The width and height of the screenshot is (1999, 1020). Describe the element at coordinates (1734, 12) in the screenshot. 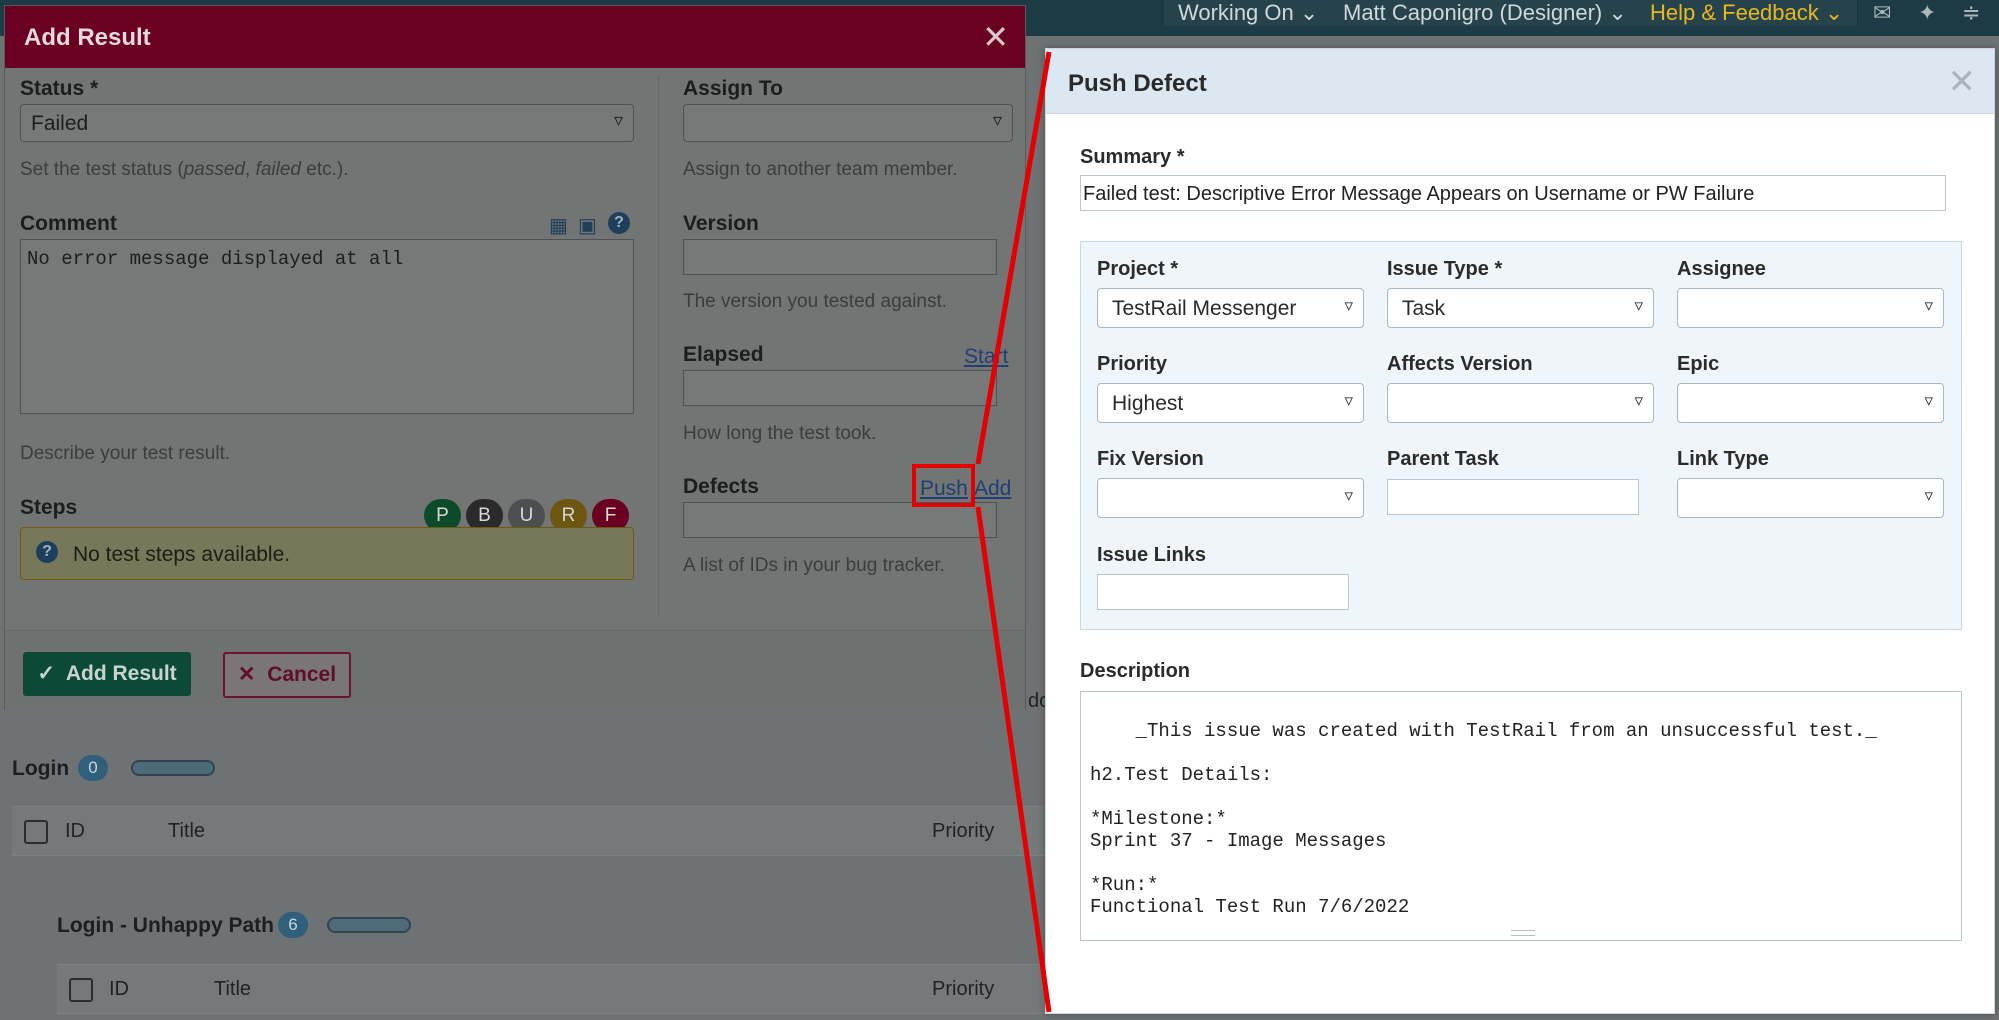

I see `help-feedback-label: Help & Feedback` at that location.